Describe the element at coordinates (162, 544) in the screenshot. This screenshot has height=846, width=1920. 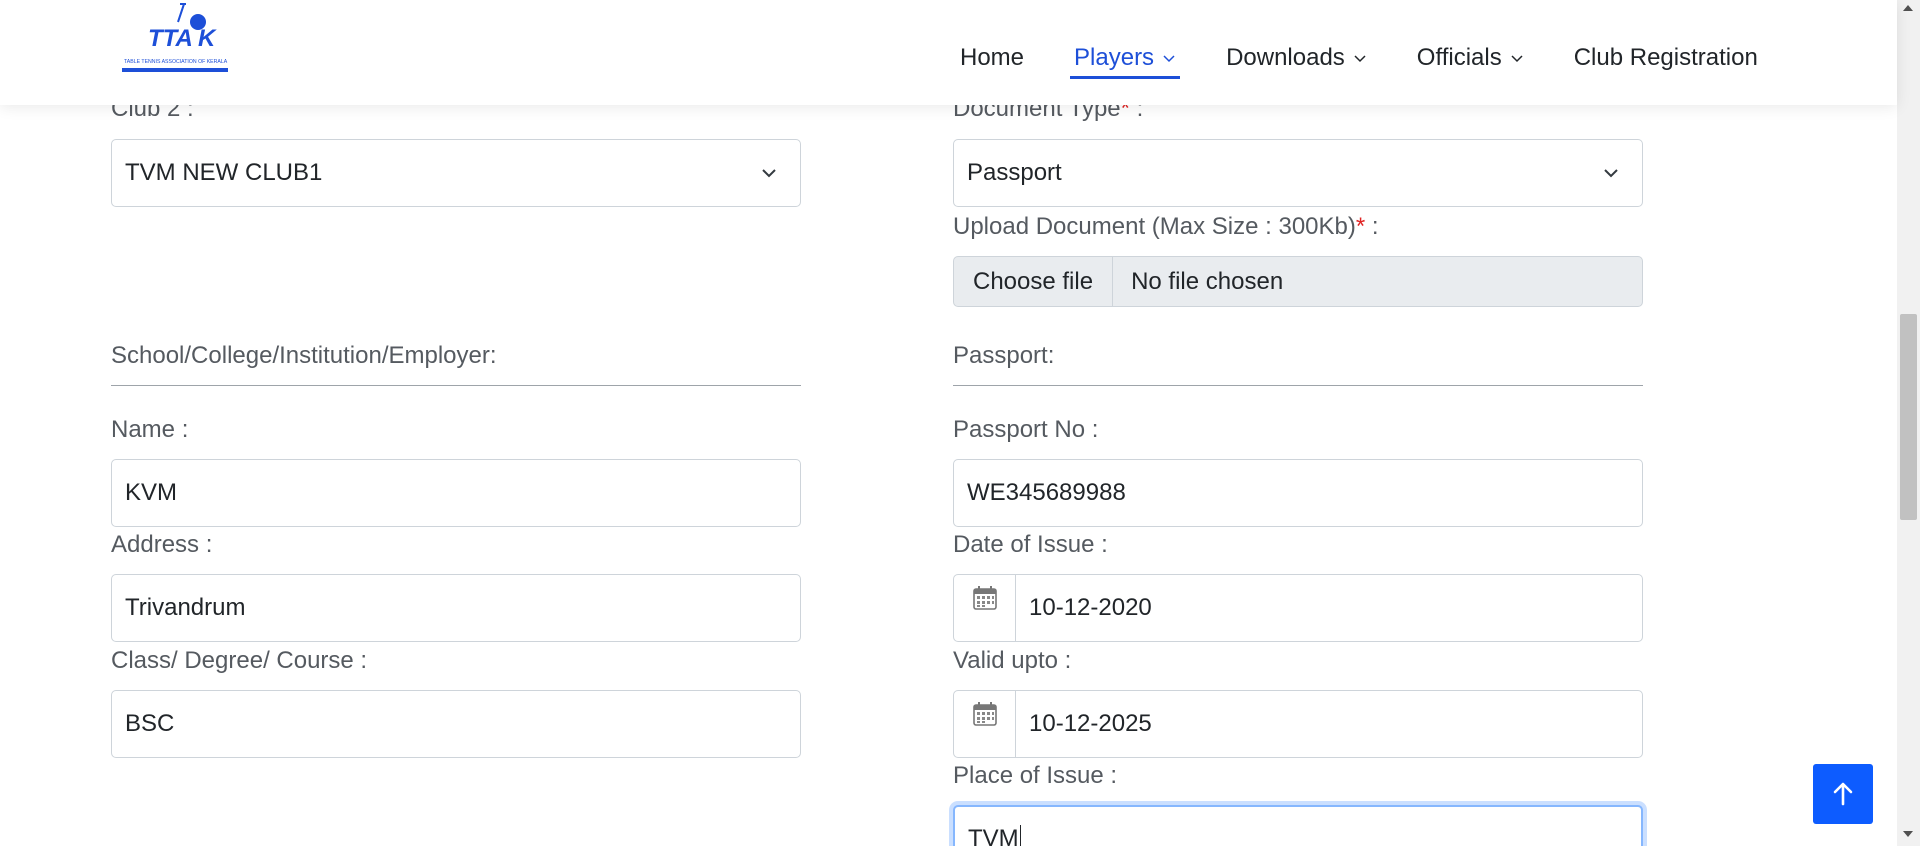
I see `address-label: Address :` at that location.